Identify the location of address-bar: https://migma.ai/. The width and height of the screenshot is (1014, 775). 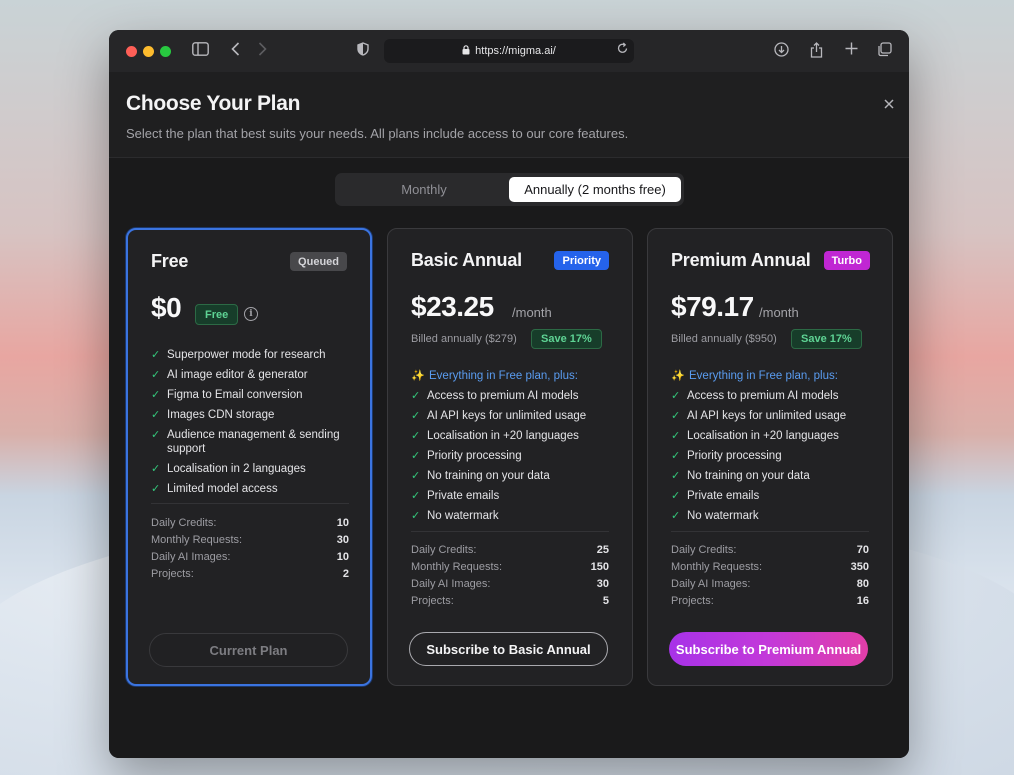
(509, 51).